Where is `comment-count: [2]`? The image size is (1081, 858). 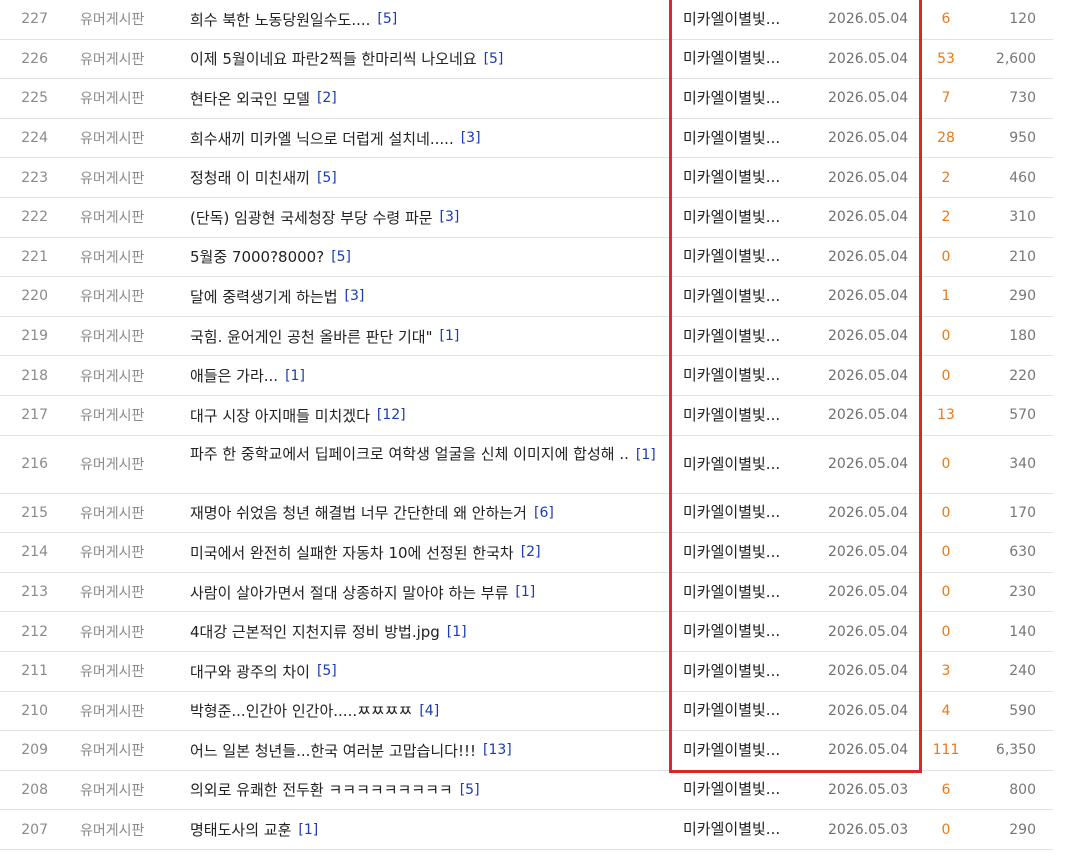 comment-count: [2] is located at coordinates (327, 98).